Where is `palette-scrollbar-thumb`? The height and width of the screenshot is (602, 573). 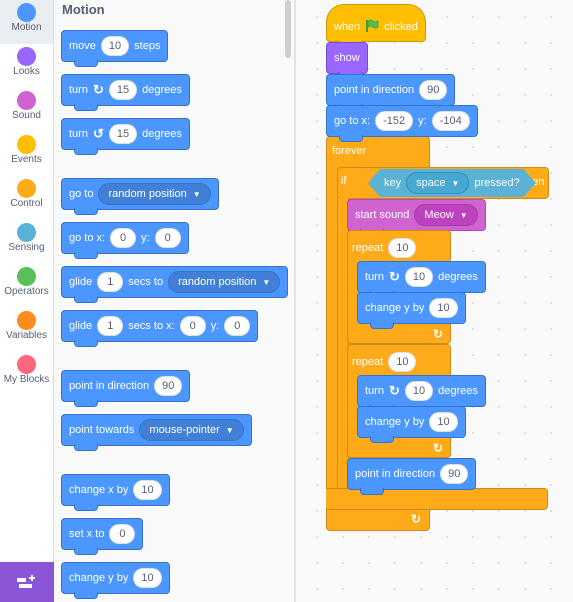
palette-scrollbar-thumb is located at coordinates (288, 29).